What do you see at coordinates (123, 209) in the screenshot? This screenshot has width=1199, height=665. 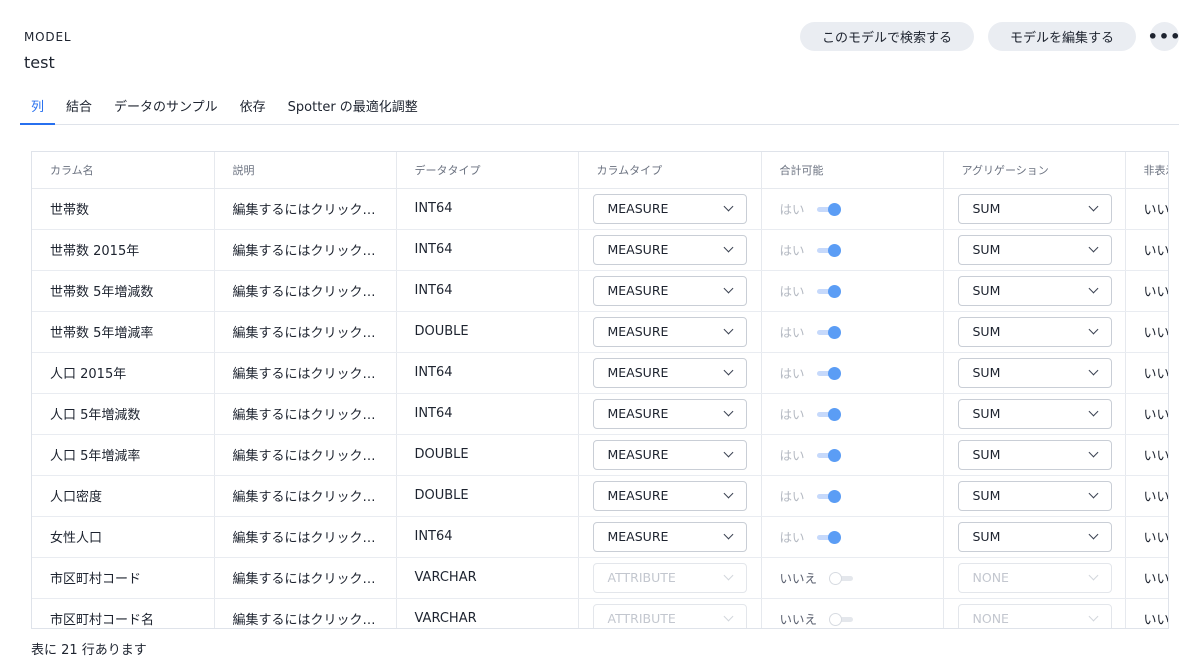 I see `column-name-cell: 世帯数` at bounding box center [123, 209].